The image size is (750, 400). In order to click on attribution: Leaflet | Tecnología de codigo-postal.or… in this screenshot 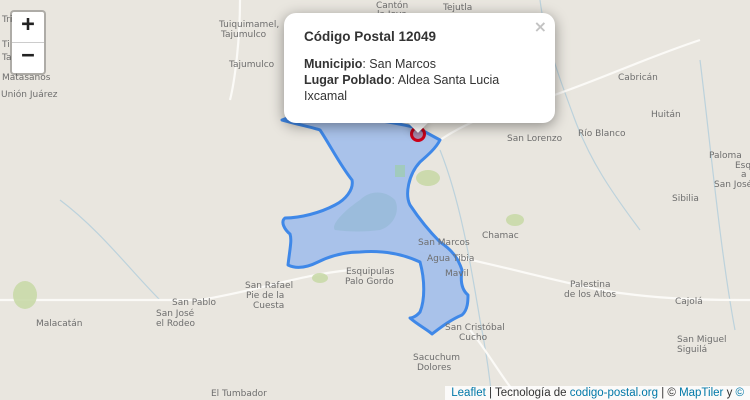, I will do `click(597, 393)`.